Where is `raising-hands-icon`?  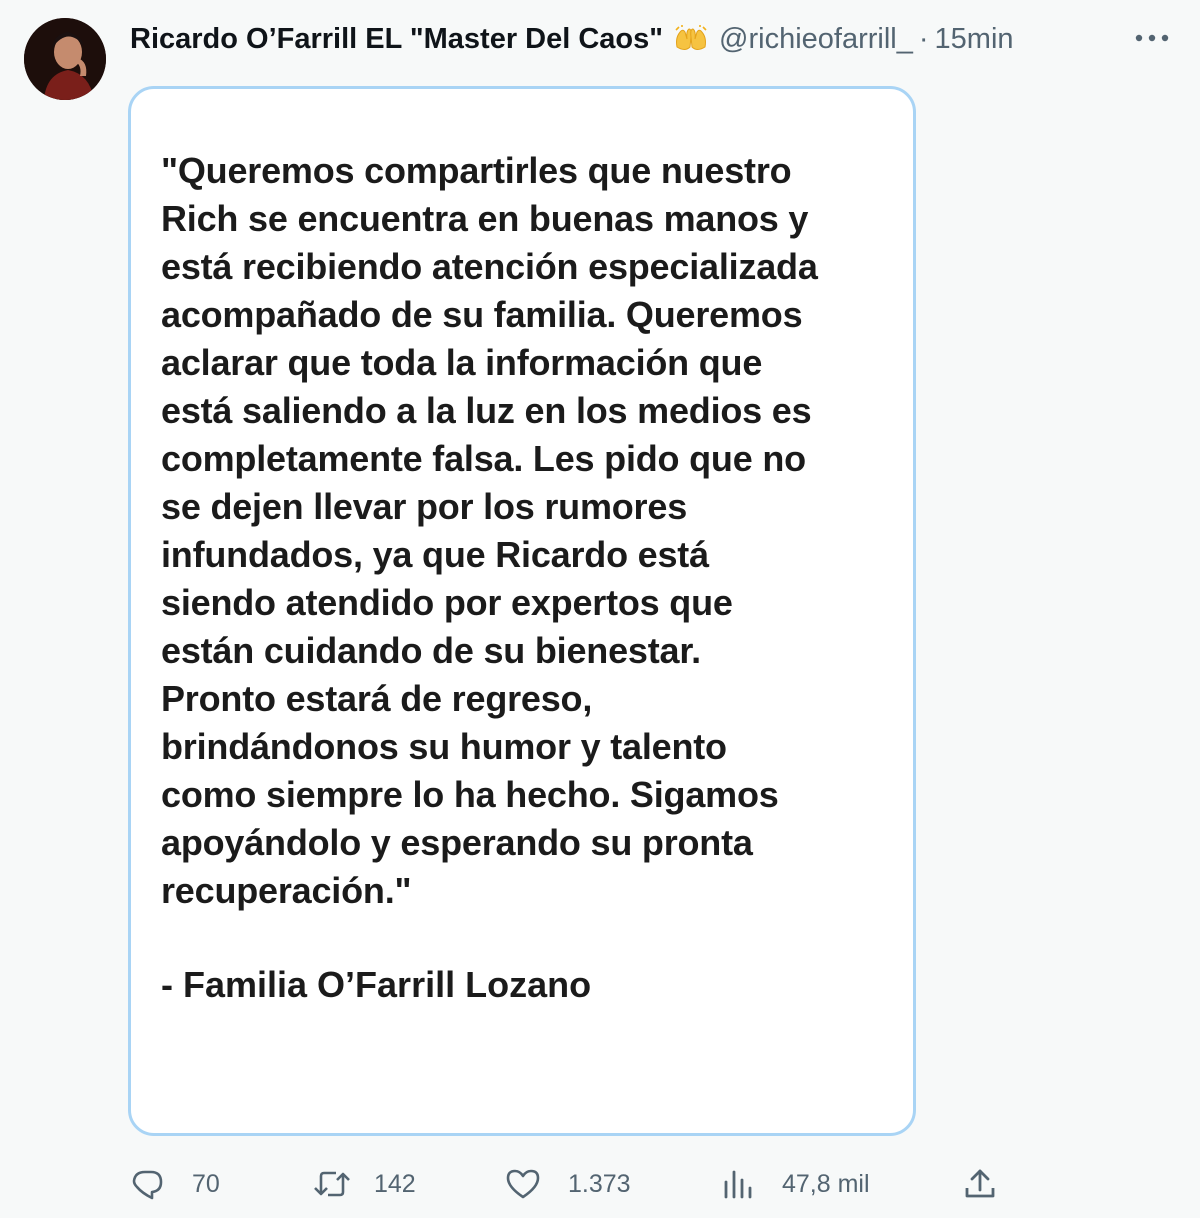 raising-hands-icon is located at coordinates (691, 39).